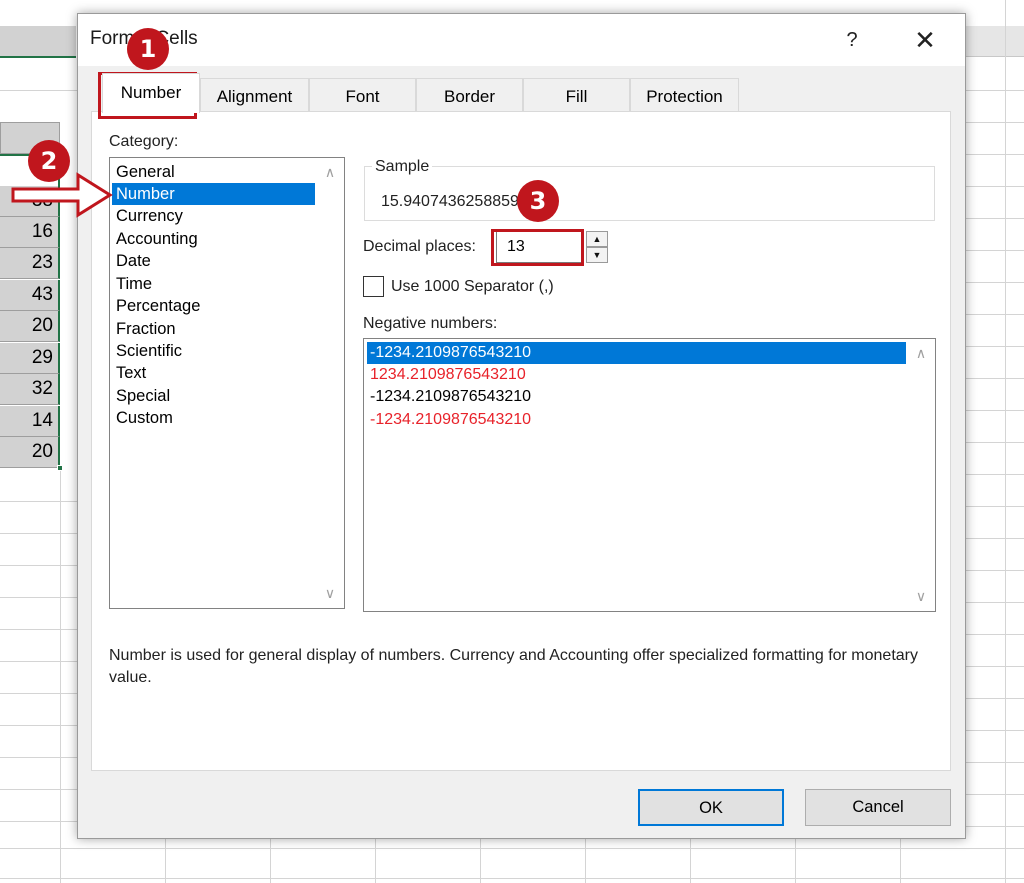 This screenshot has height=883, width=1024. Describe the element at coordinates (362, 94) in the screenshot. I see `tab-font: Font` at that location.